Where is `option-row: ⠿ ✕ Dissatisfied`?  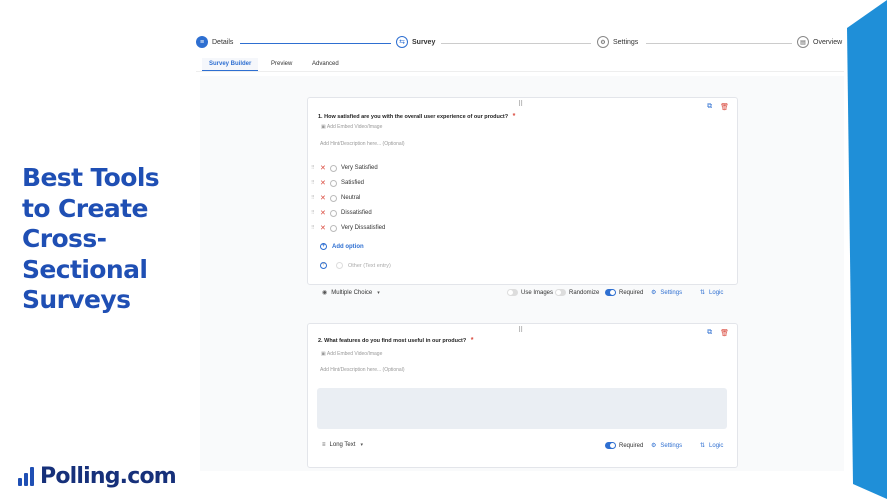 option-row: ⠿ ✕ Dissatisfied is located at coordinates (341, 213).